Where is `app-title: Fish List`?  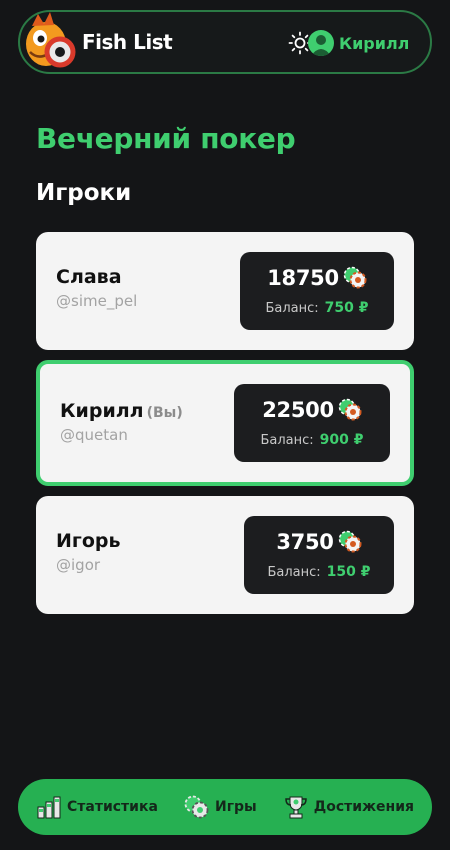
app-title: Fish List is located at coordinates (127, 42).